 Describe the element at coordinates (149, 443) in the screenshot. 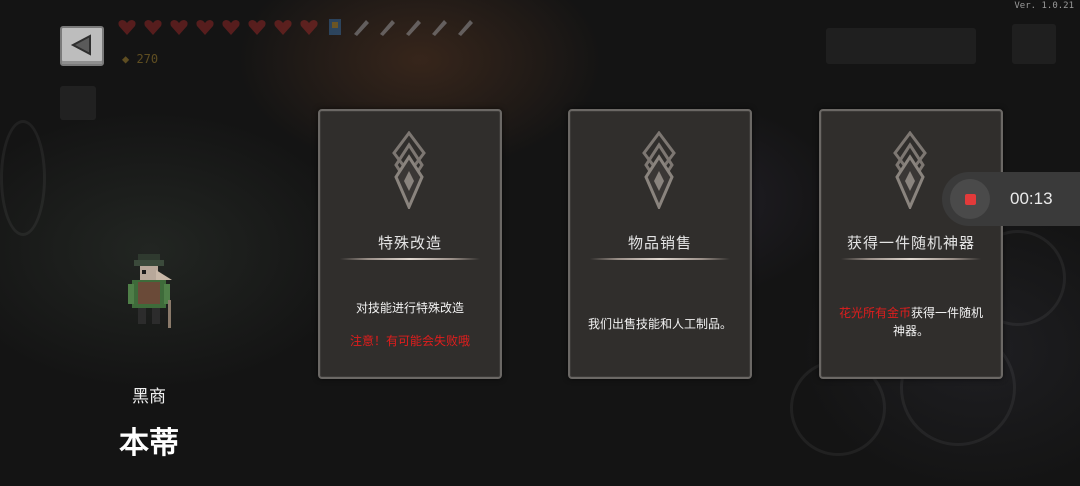

I see `npc-name: 本蒂` at that location.